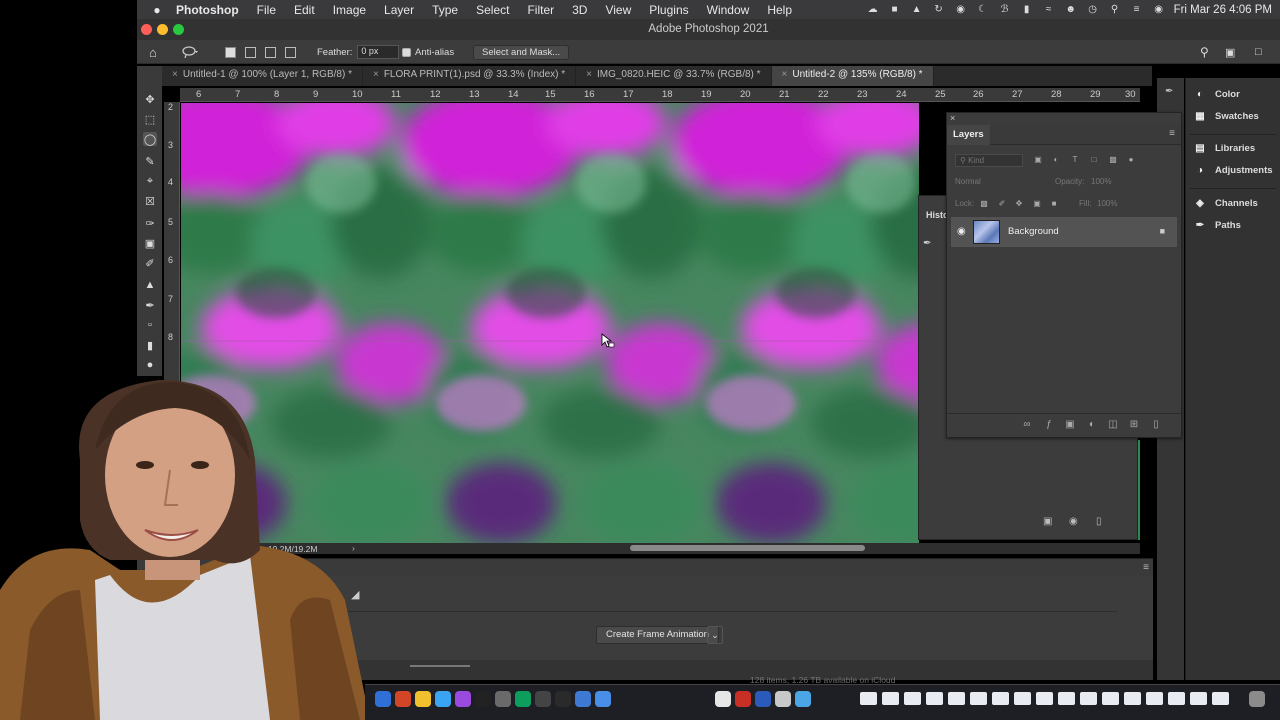 The width and height of the screenshot is (1280, 720). I want to click on add-to-selection-icon, so click(250, 52).